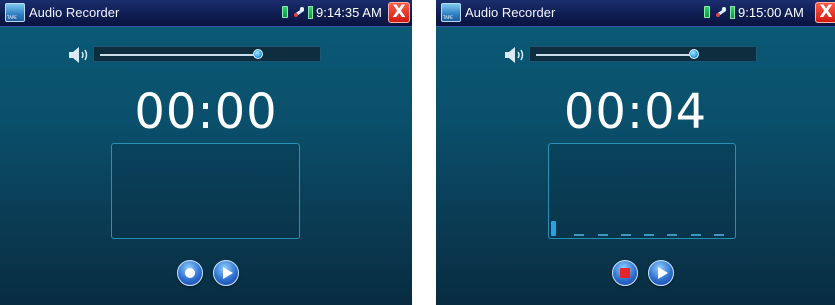  I want to click on stop-button, so click(625, 273).